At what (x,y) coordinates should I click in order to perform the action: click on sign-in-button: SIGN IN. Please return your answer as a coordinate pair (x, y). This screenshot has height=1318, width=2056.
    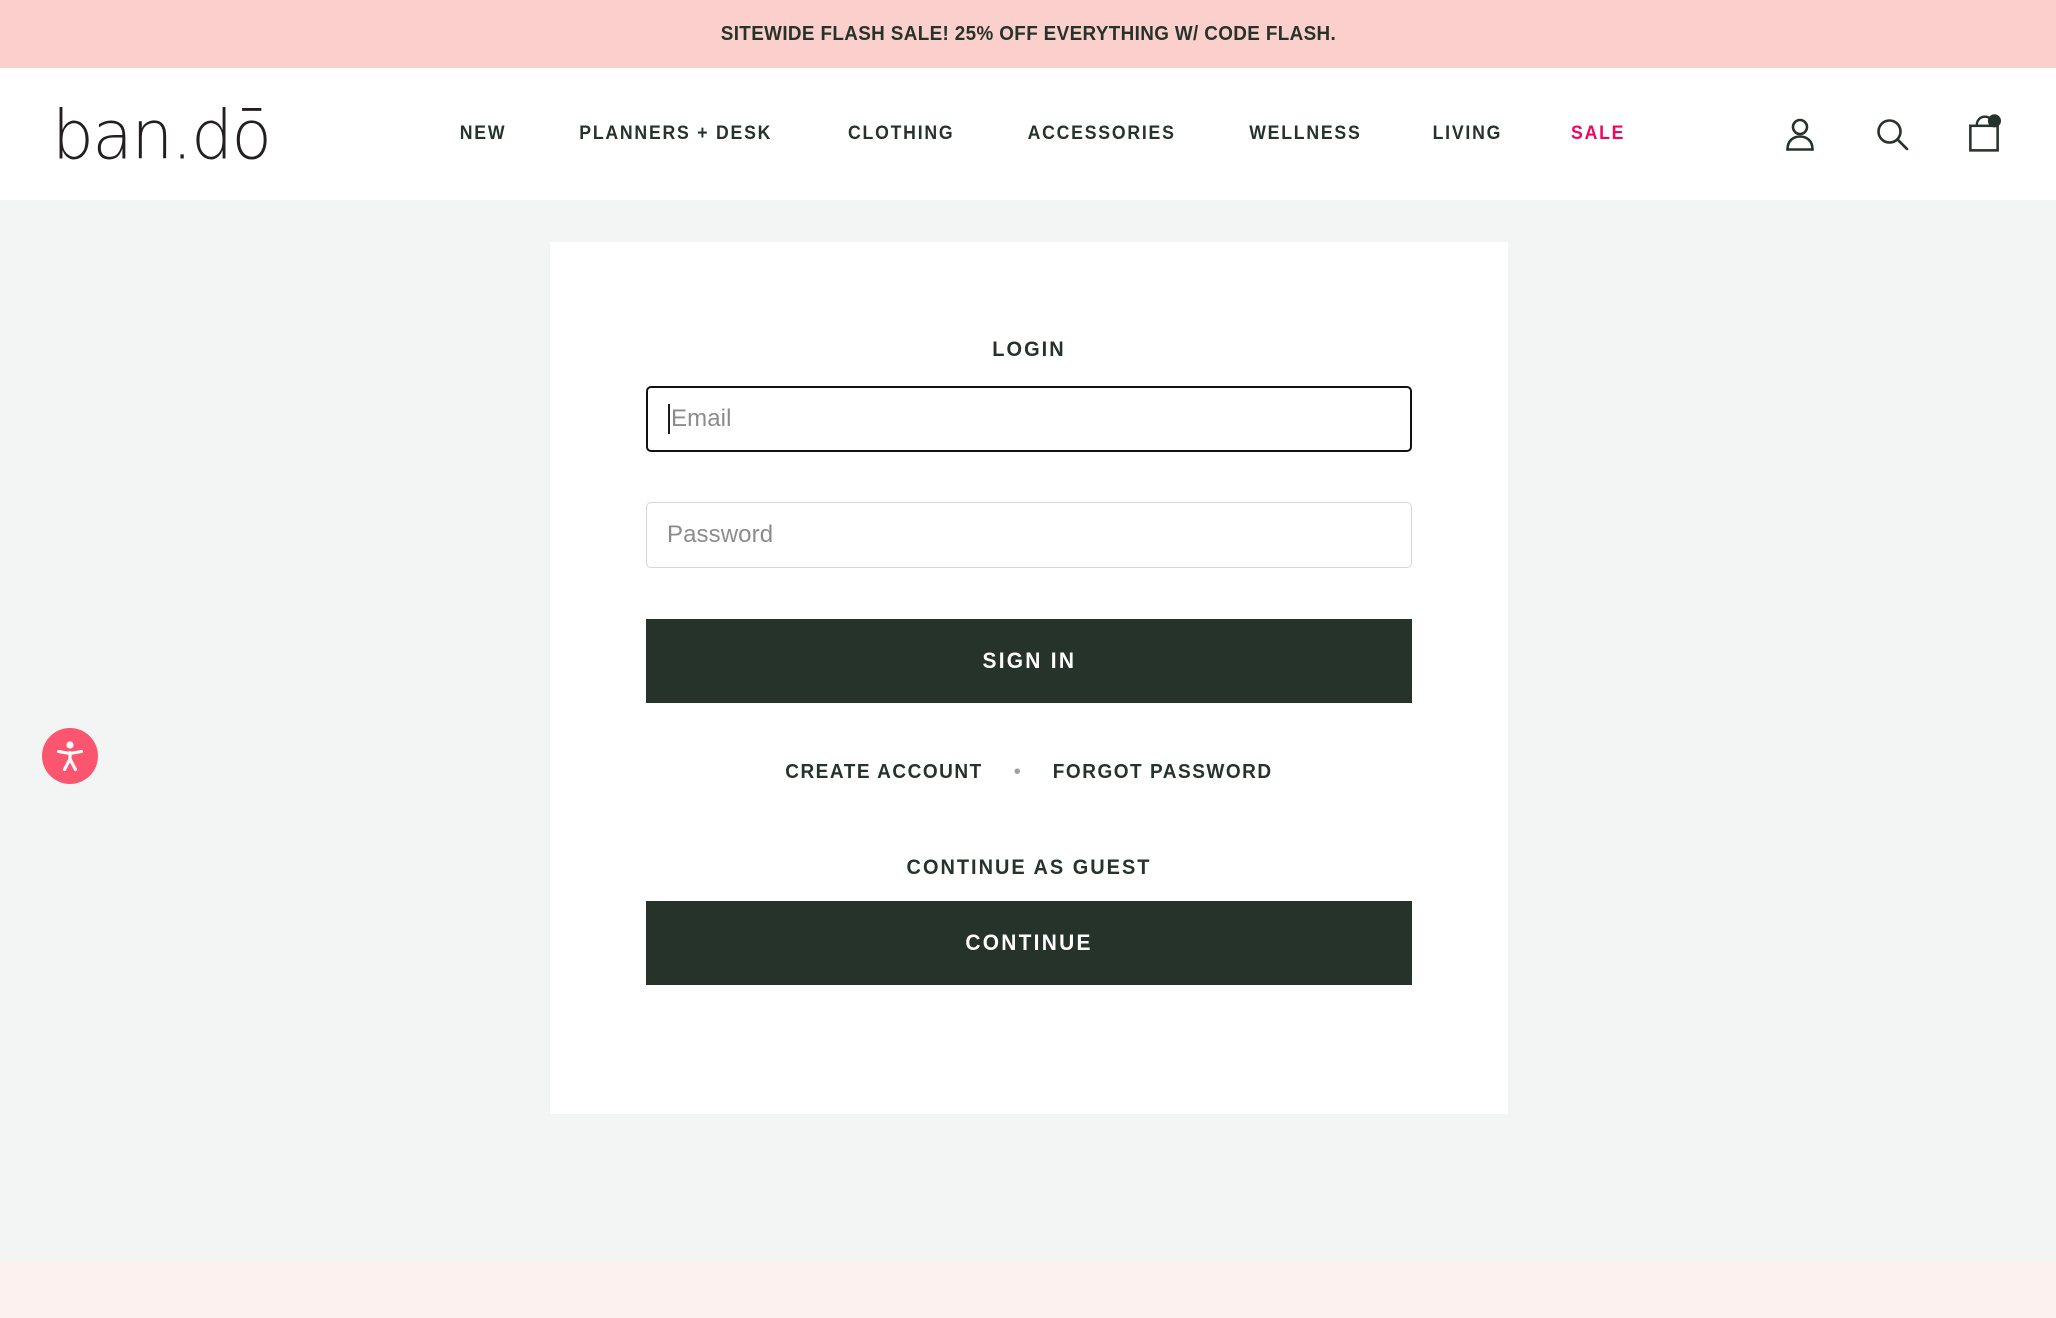
    Looking at the image, I should click on (1029, 661).